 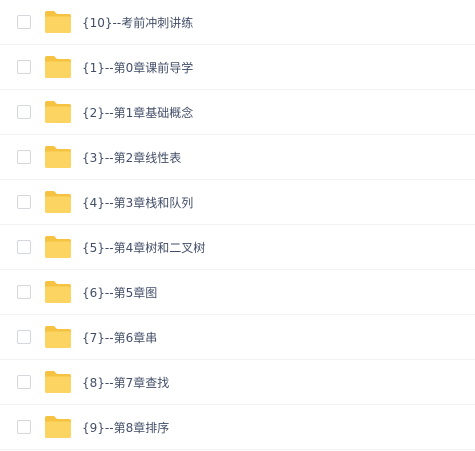 I want to click on folder-name: {2}--第1章基础概念, so click(x=137, y=112).